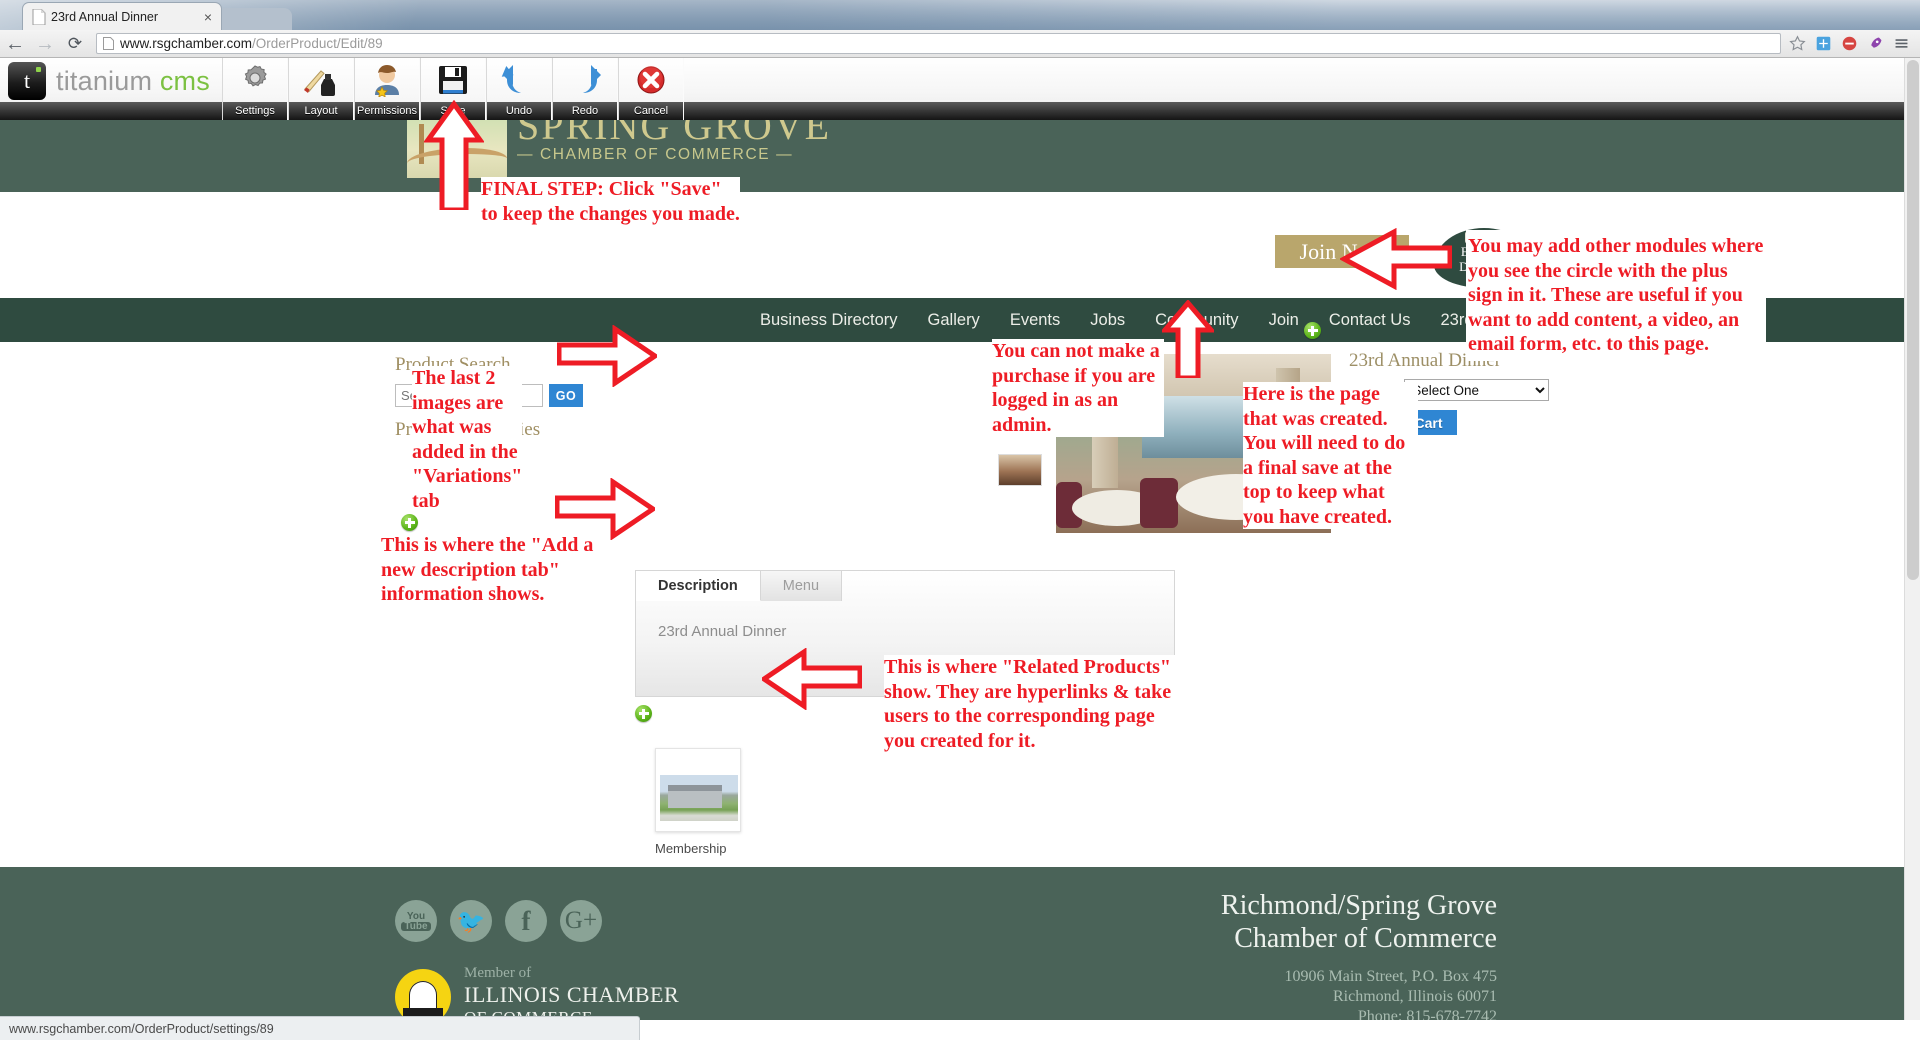  Describe the element at coordinates (423, 994) in the screenshot. I see `capitol-dome-icon` at that location.